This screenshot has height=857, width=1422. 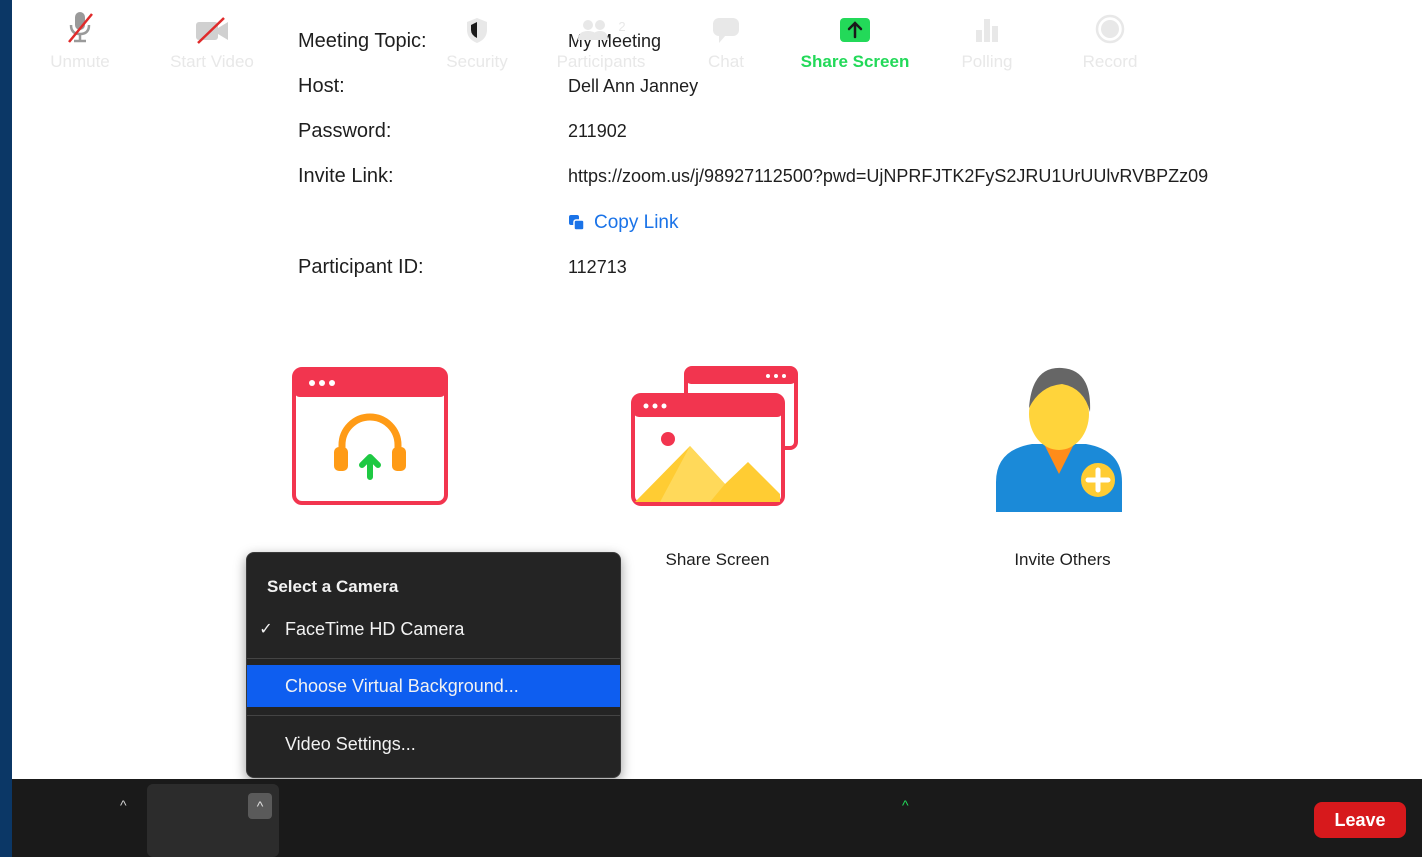 I want to click on chat-button: Chat, so click(x=726, y=39).